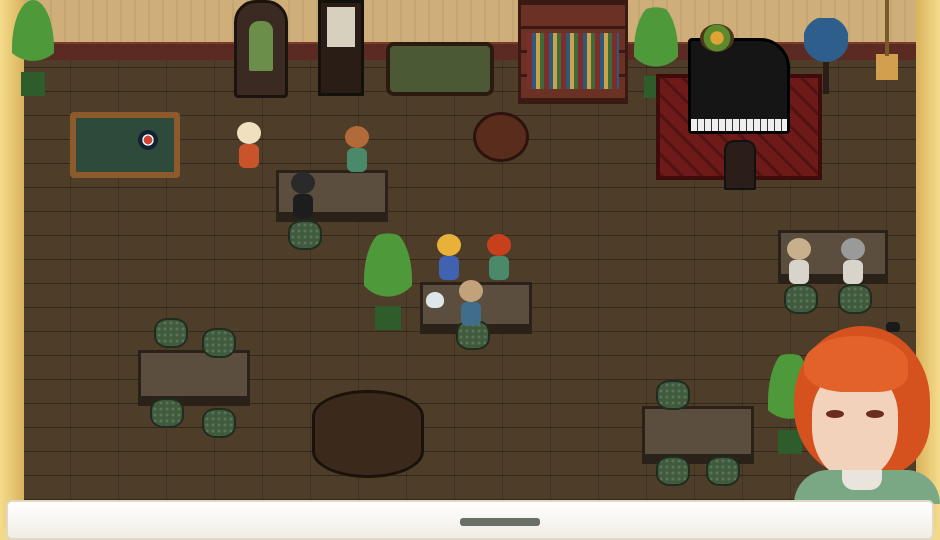  What do you see at coordinates (865, 412) in the screenshot?
I see `speaker-portrait` at bounding box center [865, 412].